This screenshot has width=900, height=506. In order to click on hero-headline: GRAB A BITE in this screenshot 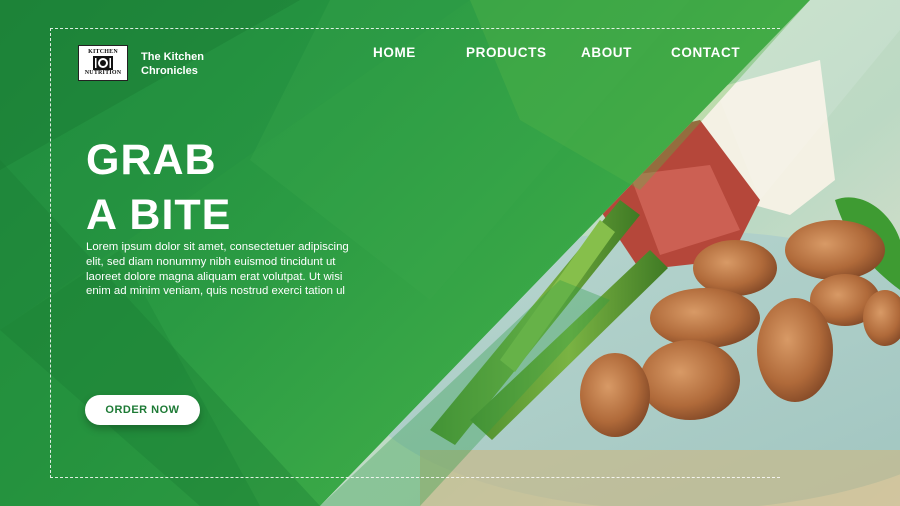, I will do `click(246, 188)`.